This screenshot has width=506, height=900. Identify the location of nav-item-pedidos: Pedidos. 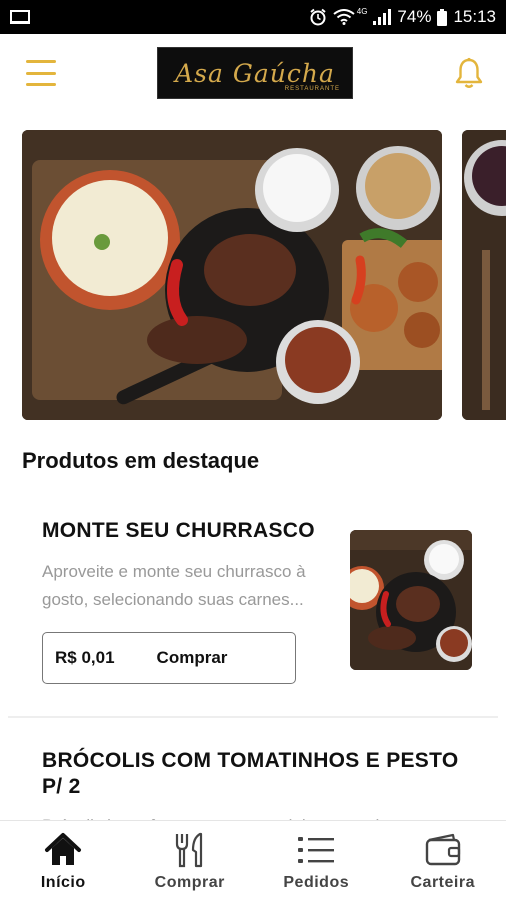
(316, 860).